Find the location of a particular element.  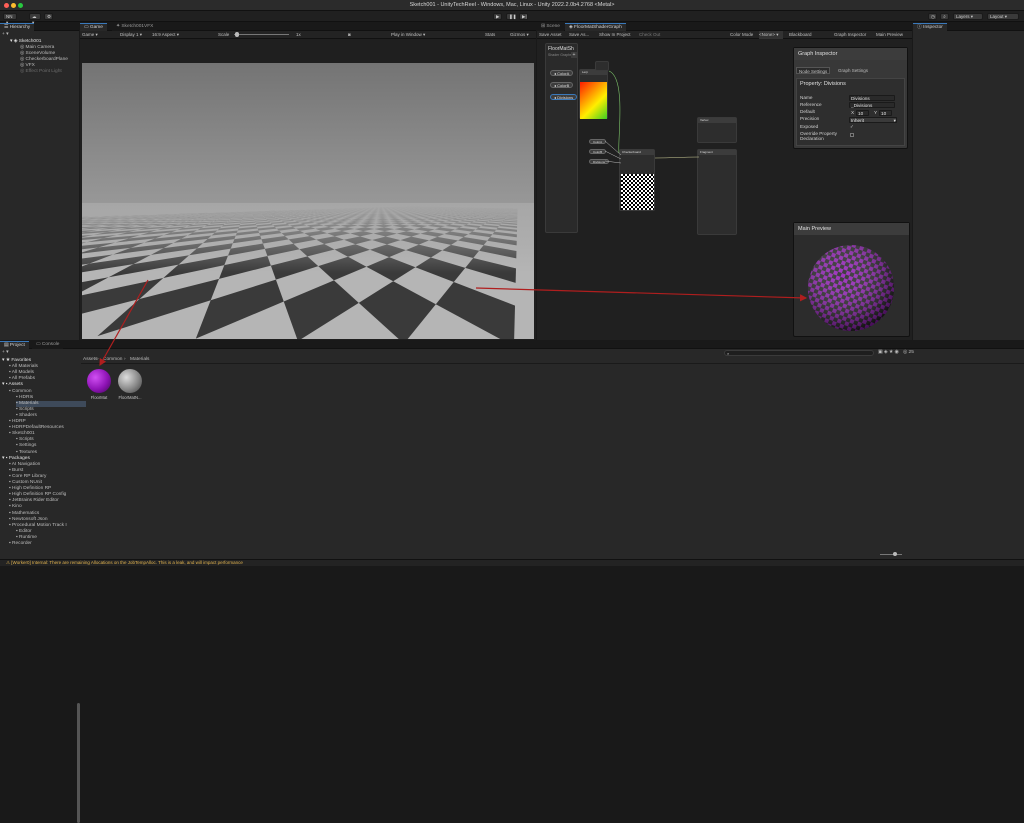

override-label: Override Property Declaration is located at coordinates (823, 136).